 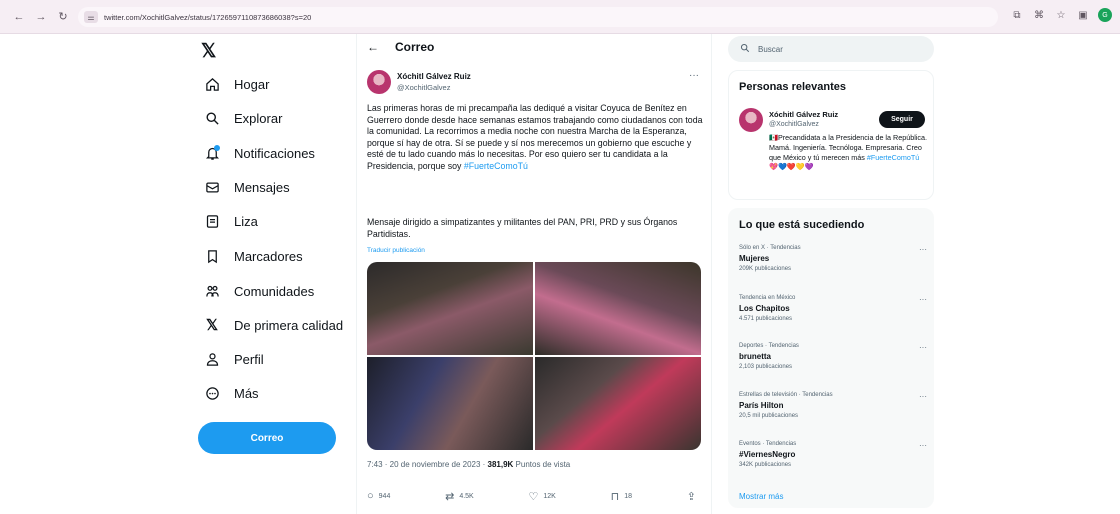 What do you see at coordinates (542, 496) in the screenshot?
I see `like-button: ♡ 12K` at bounding box center [542, 496].